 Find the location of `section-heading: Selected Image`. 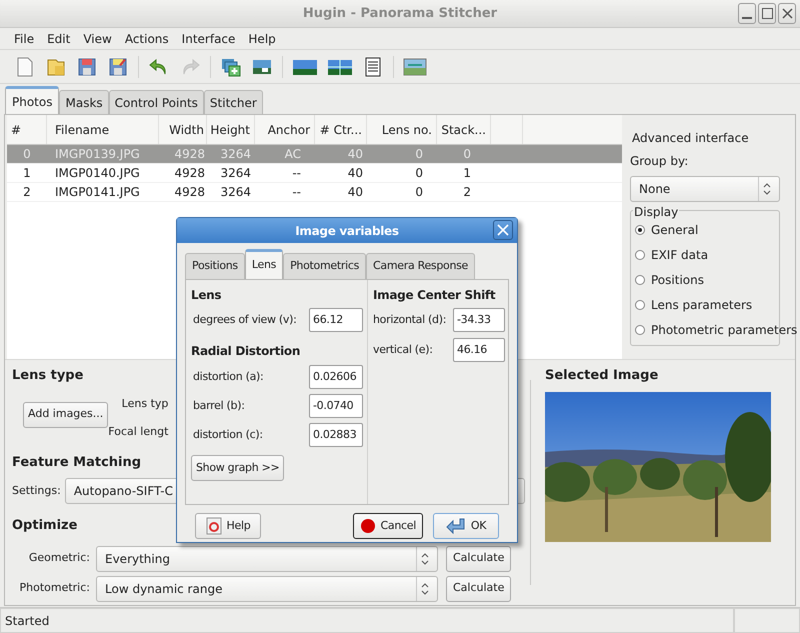

section-heading: Selected Image is located at coordinates (602, 376).